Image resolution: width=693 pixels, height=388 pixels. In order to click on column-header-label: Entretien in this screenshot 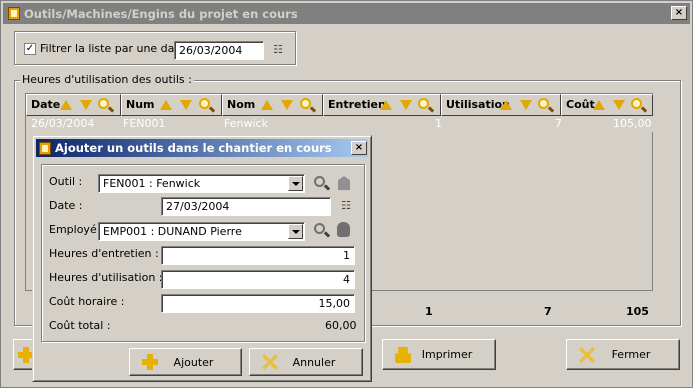, I will do `click(357, 104)`.